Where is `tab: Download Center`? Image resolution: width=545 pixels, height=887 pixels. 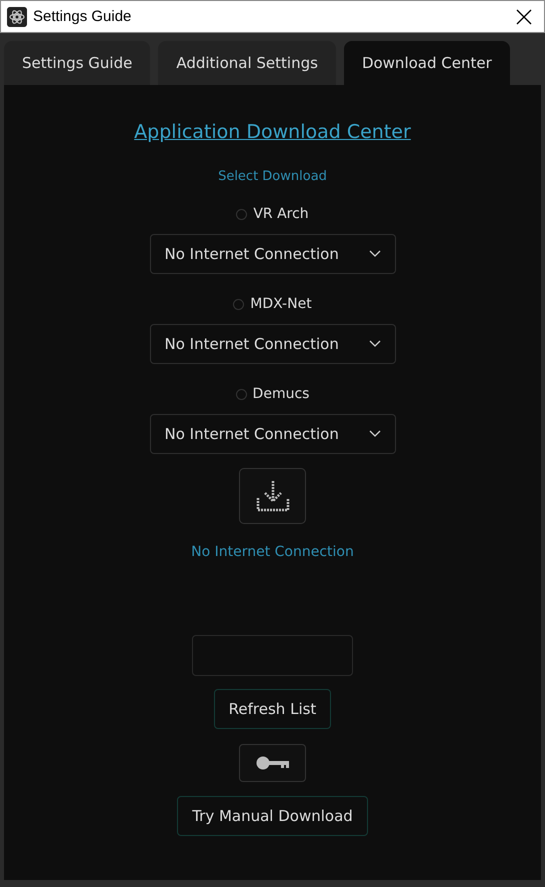 tab: Download Center is located at coordinates (427, 63).